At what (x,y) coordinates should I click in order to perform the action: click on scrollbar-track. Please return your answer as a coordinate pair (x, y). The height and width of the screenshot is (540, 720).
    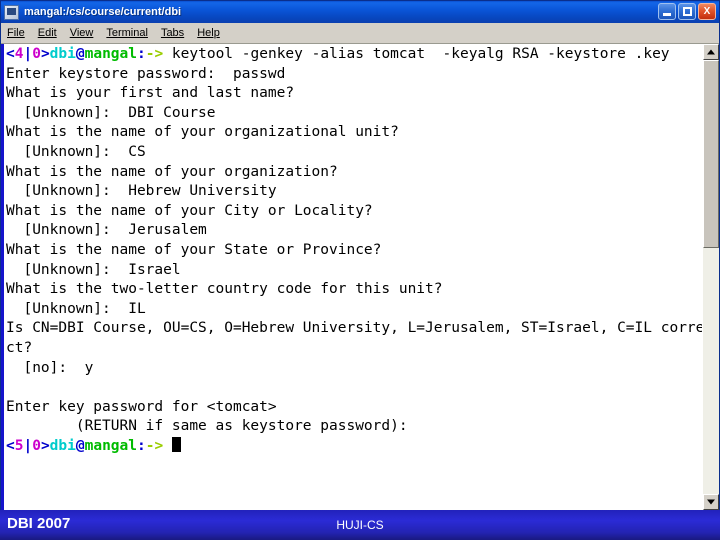
    Looking at the image, I should click on (711, 277).